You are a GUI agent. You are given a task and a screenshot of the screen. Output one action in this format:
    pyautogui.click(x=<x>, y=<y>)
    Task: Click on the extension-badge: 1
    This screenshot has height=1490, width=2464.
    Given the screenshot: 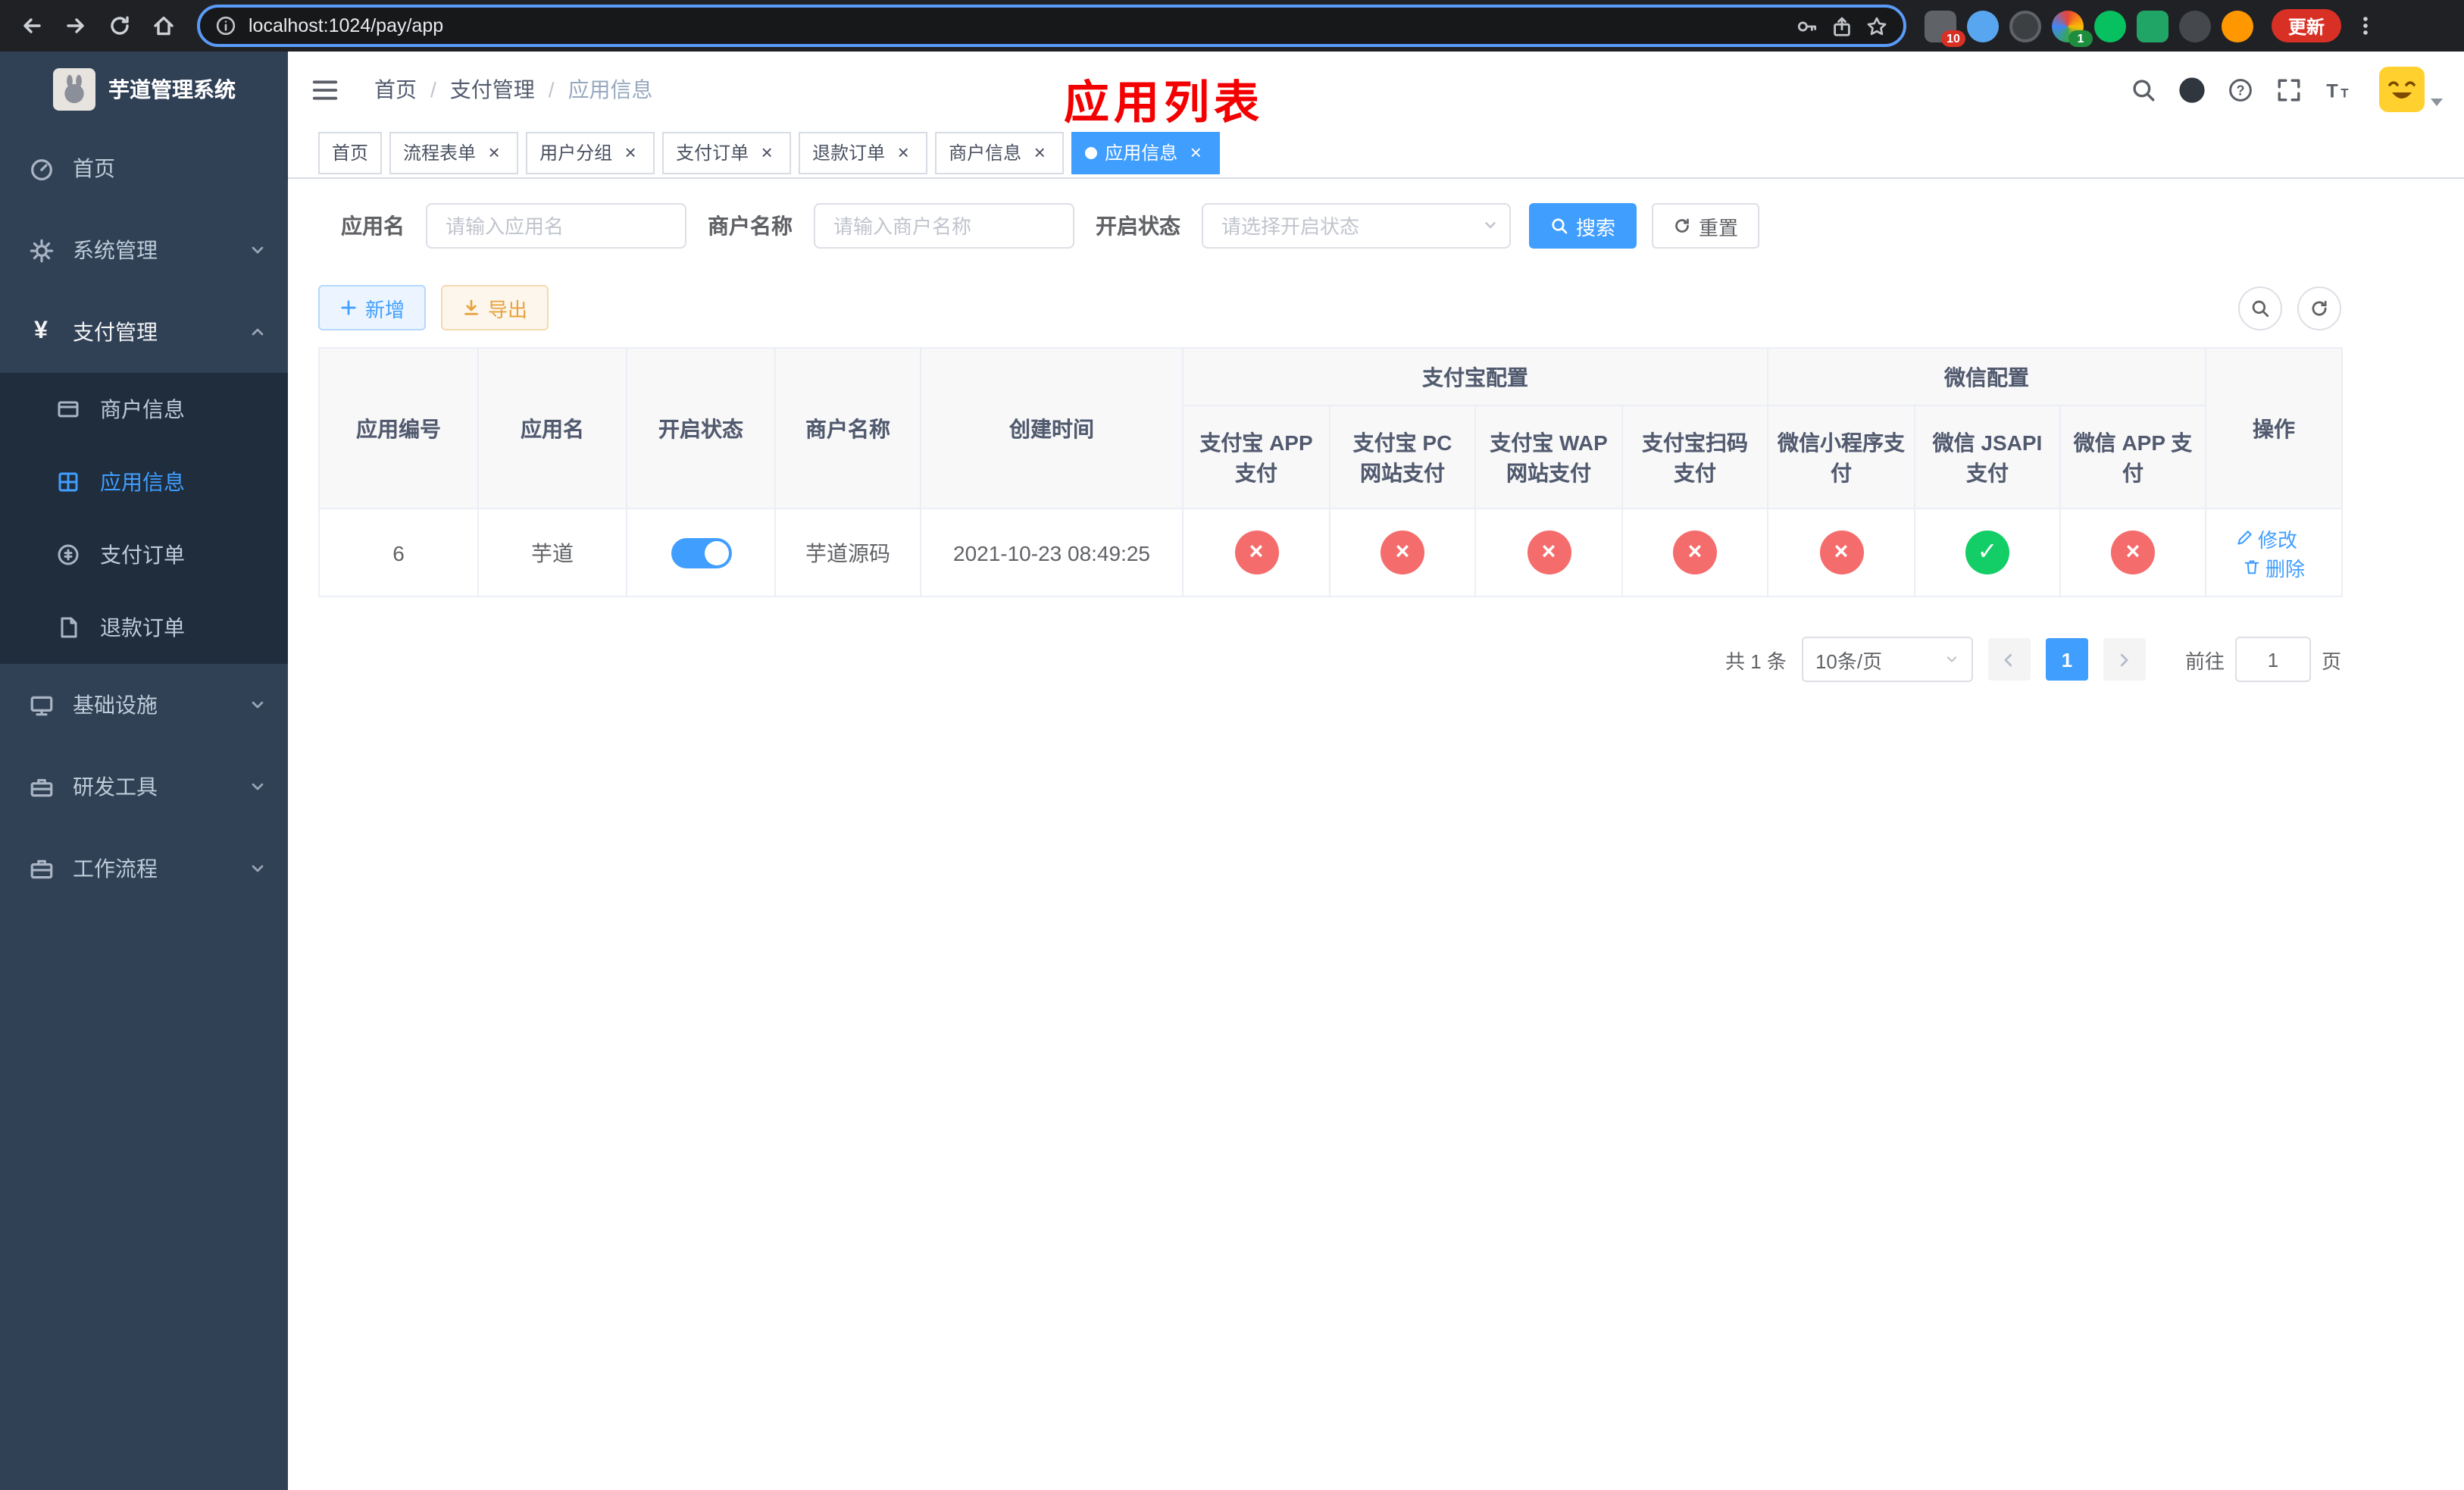 What is the action you would take?
    pyautogui.click(x=2080, y=38)
    